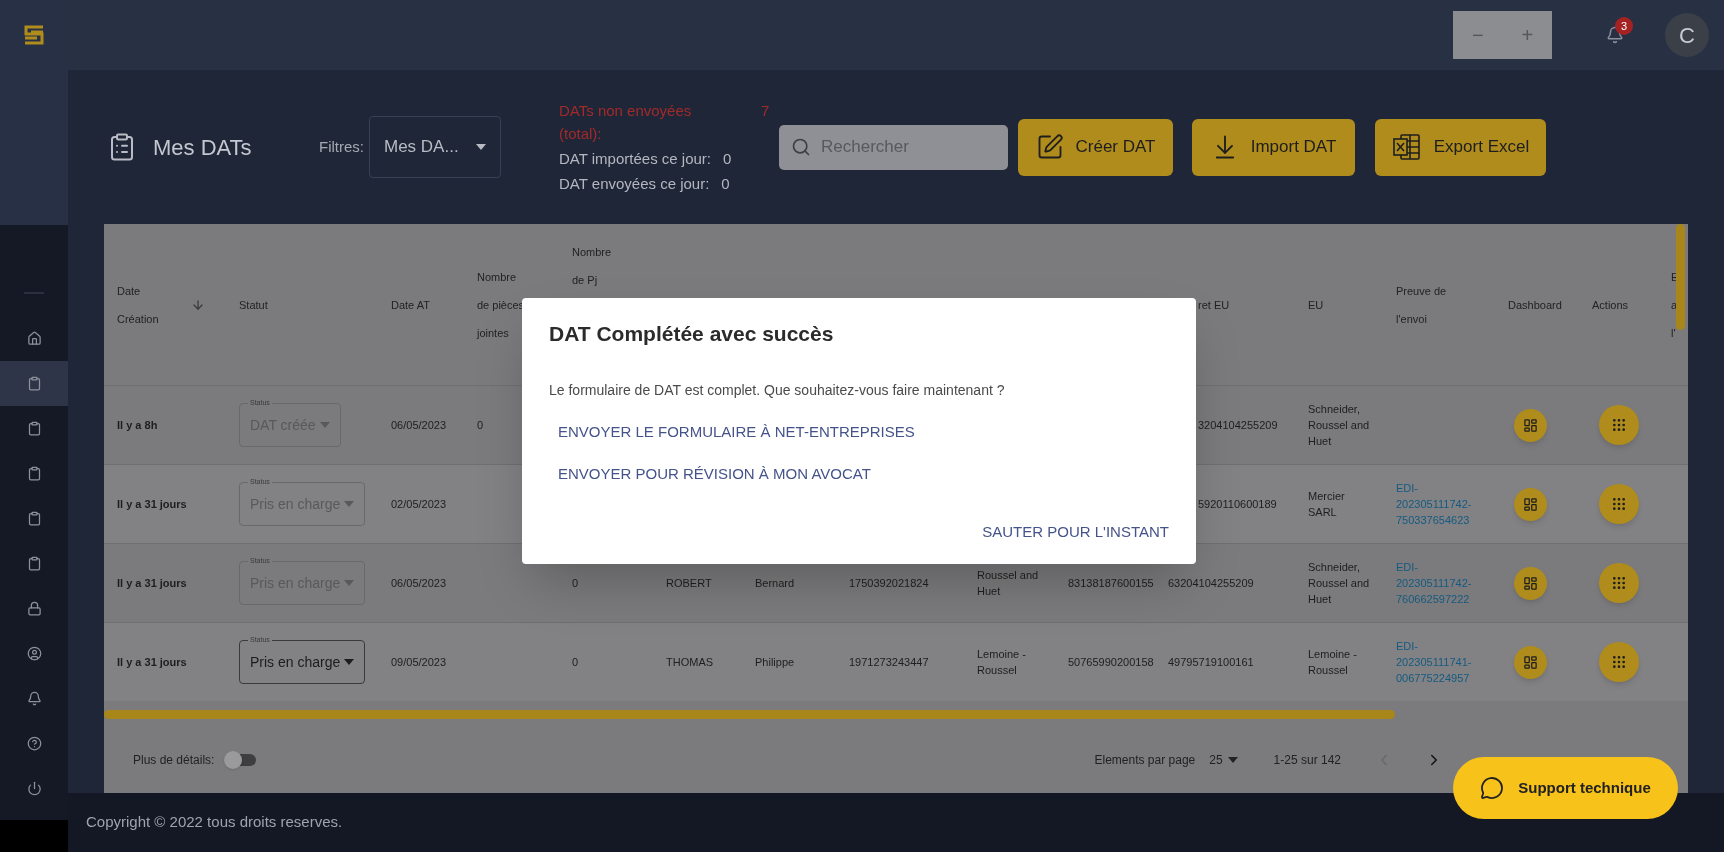  I want to click on action-button: Import DAT, so click(1273, 147).